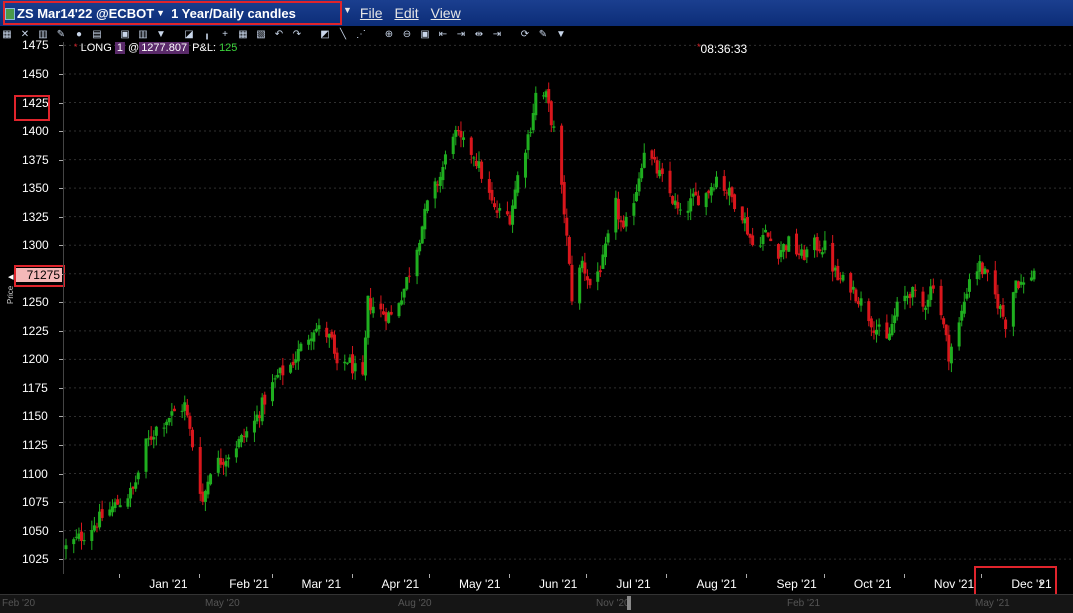  Describe the element at coordinates (79, 34) in the screenshot. I see `circle-icon: ●` at that location.